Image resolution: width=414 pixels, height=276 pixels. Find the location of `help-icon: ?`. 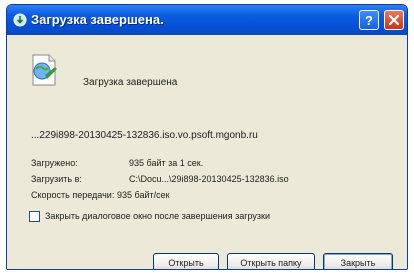

help-icon: ? is located at coordinates (369, 20).